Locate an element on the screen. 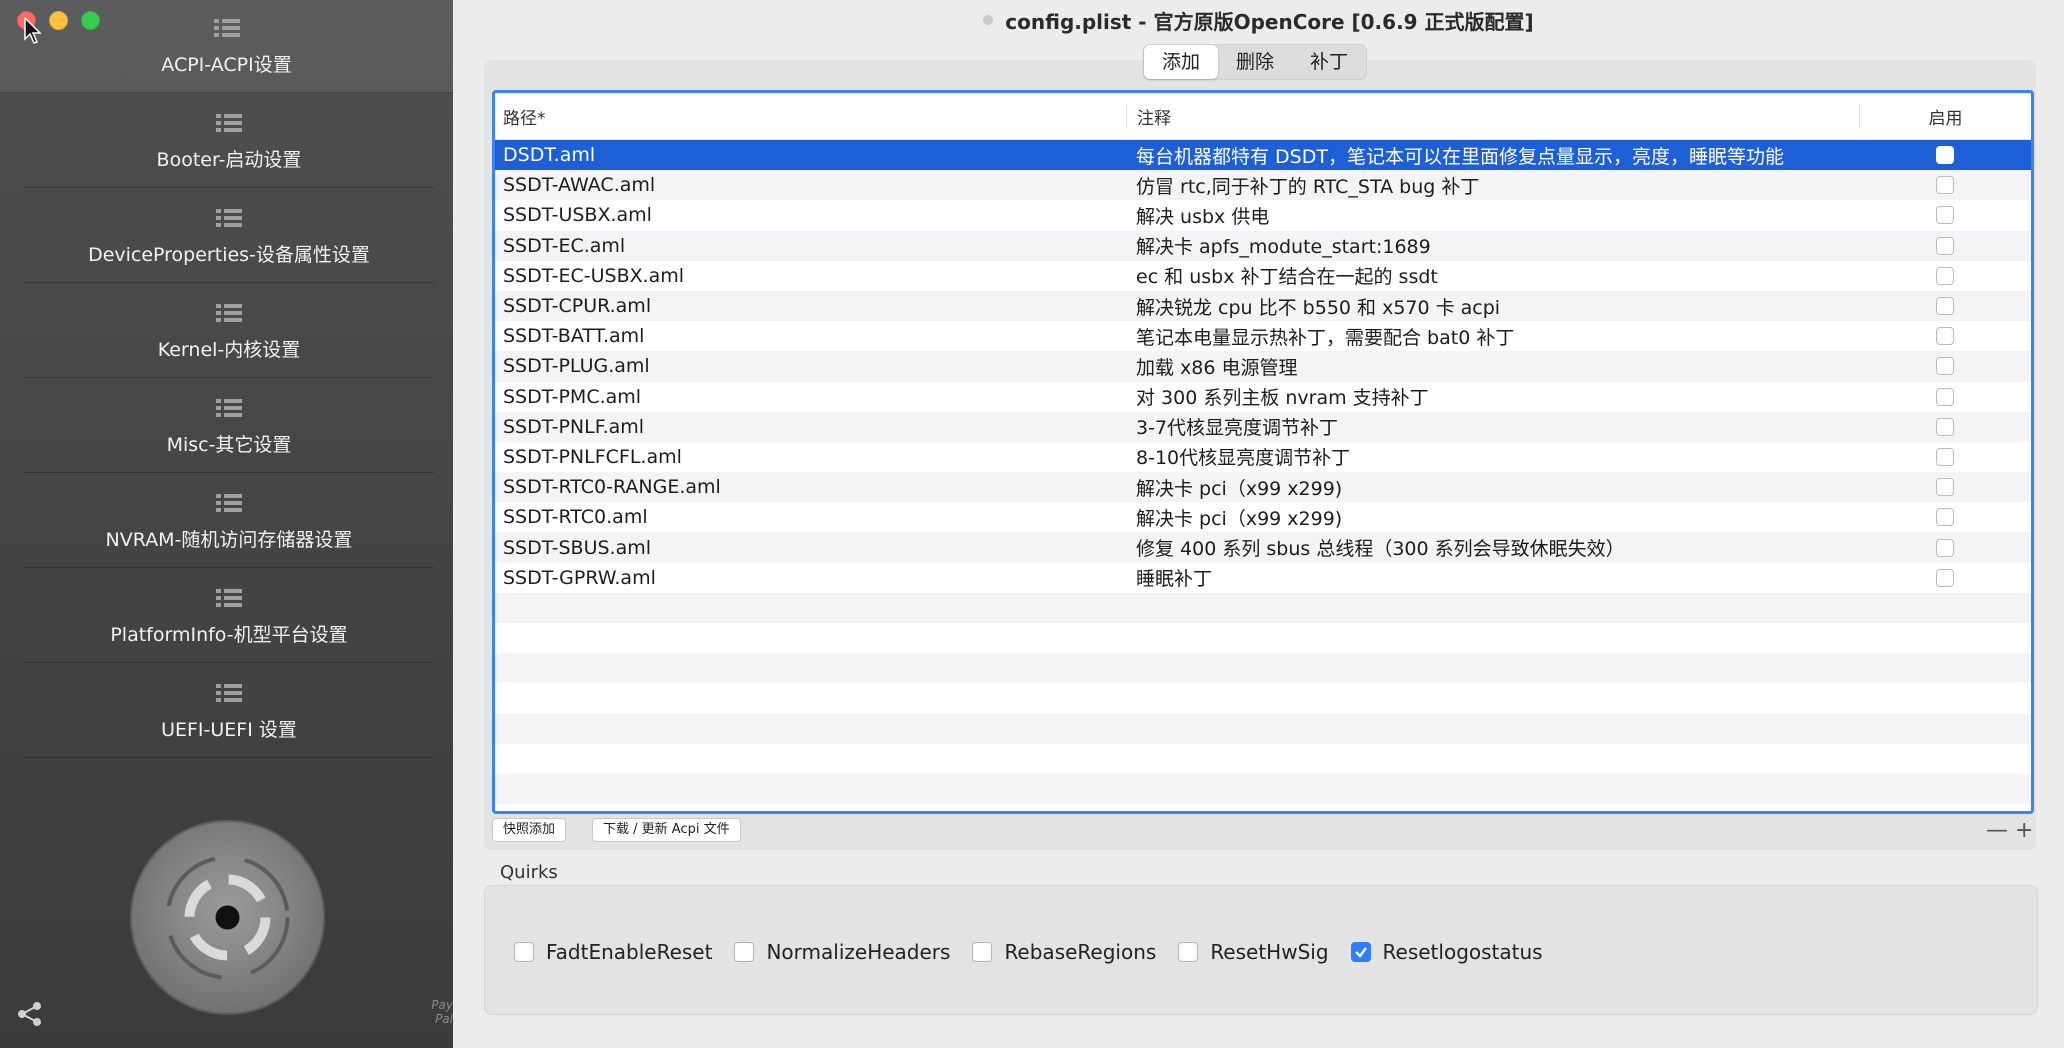  note-cell: 每台机器都特有 DSDT，笔记本可以在里面修复点量显示，亮度，睡眠等功能 is located at coordinates (1492, 155).